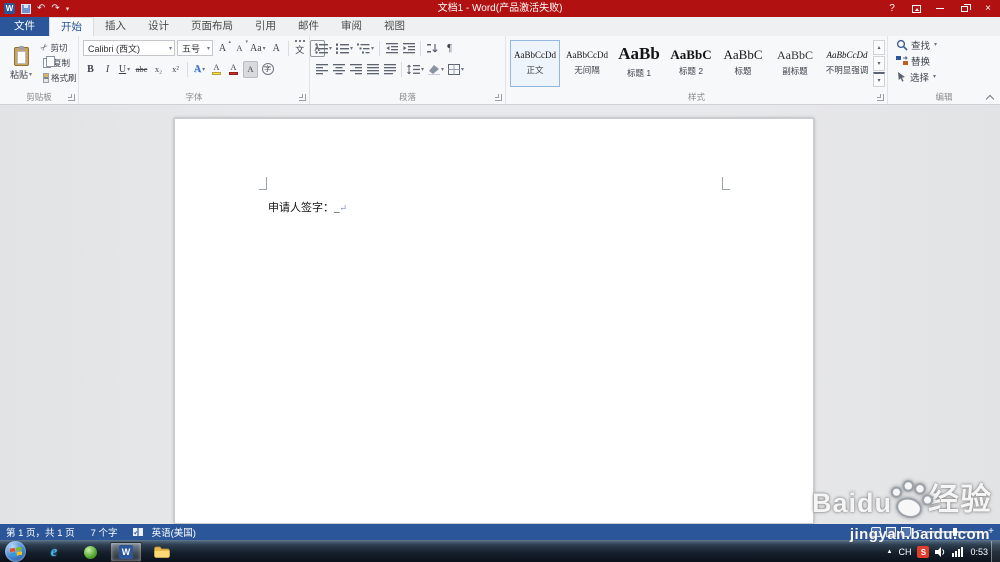  I want to click on minimize-button, so click(940, 8).